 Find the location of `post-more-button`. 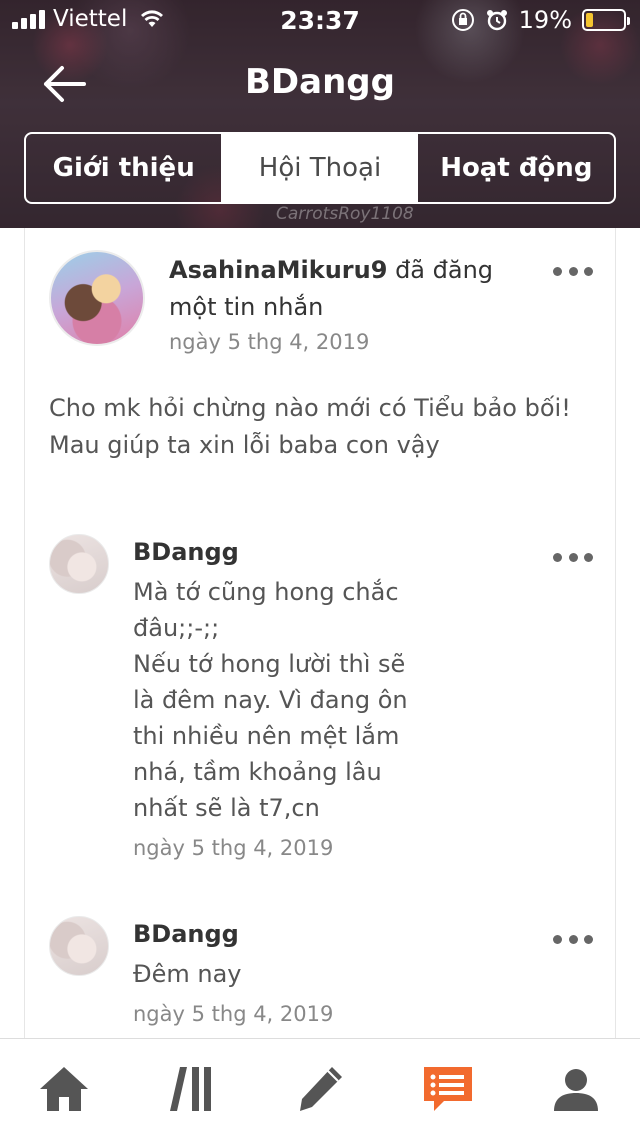

post-more-button is located at coordinates (573, 271).